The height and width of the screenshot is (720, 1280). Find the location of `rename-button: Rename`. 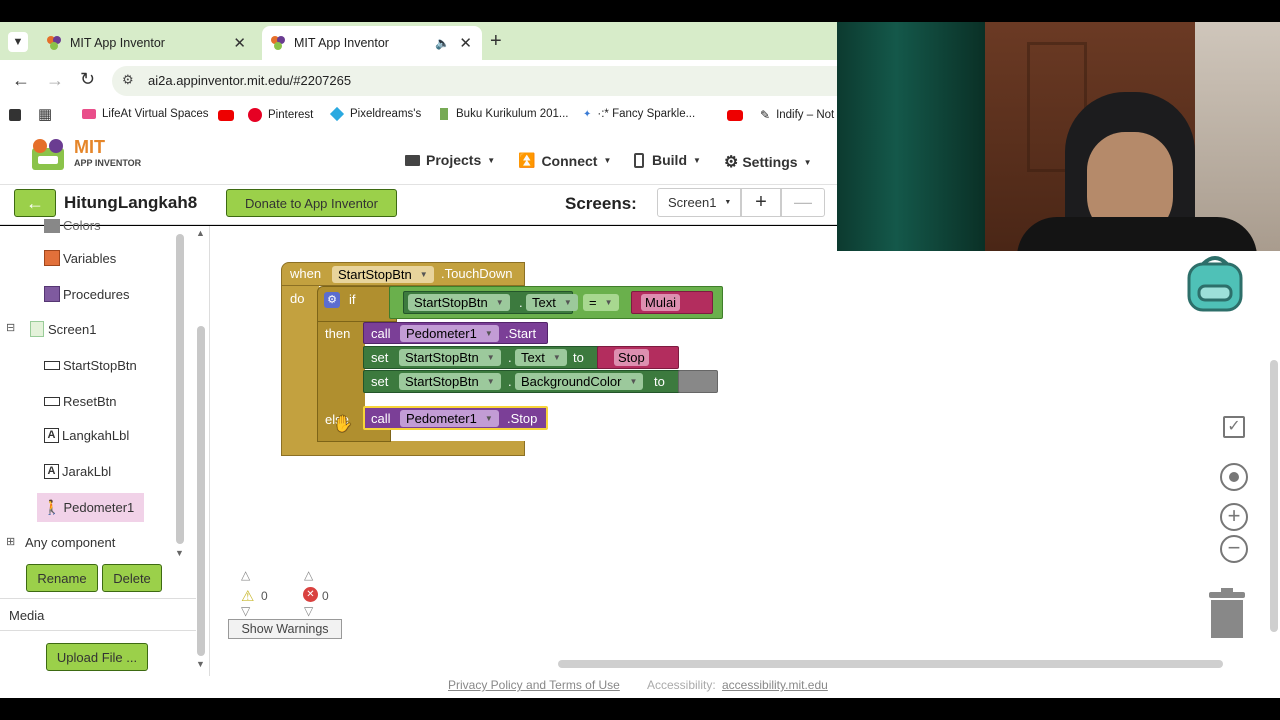

rename-button: Rename is located at coordinates (62, 578).